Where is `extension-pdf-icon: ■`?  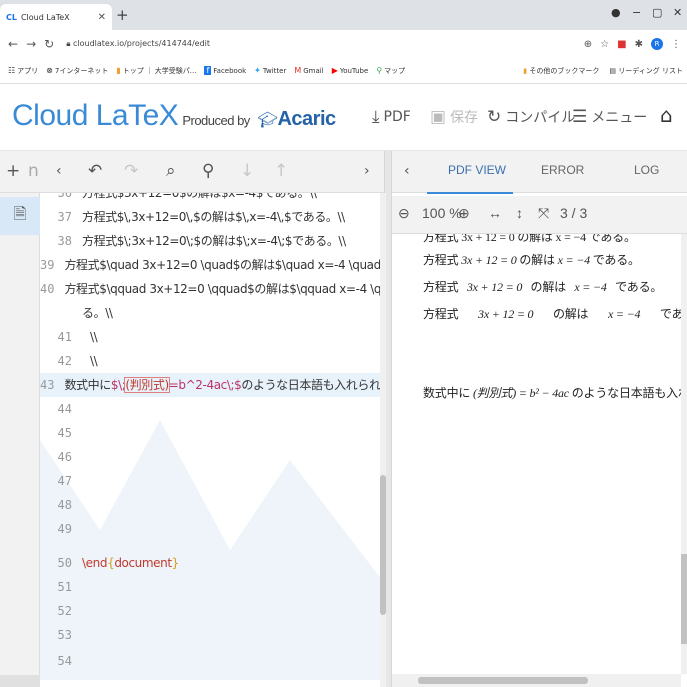 extension-pdf-icon: ■ is located at coordinates (621, 44).